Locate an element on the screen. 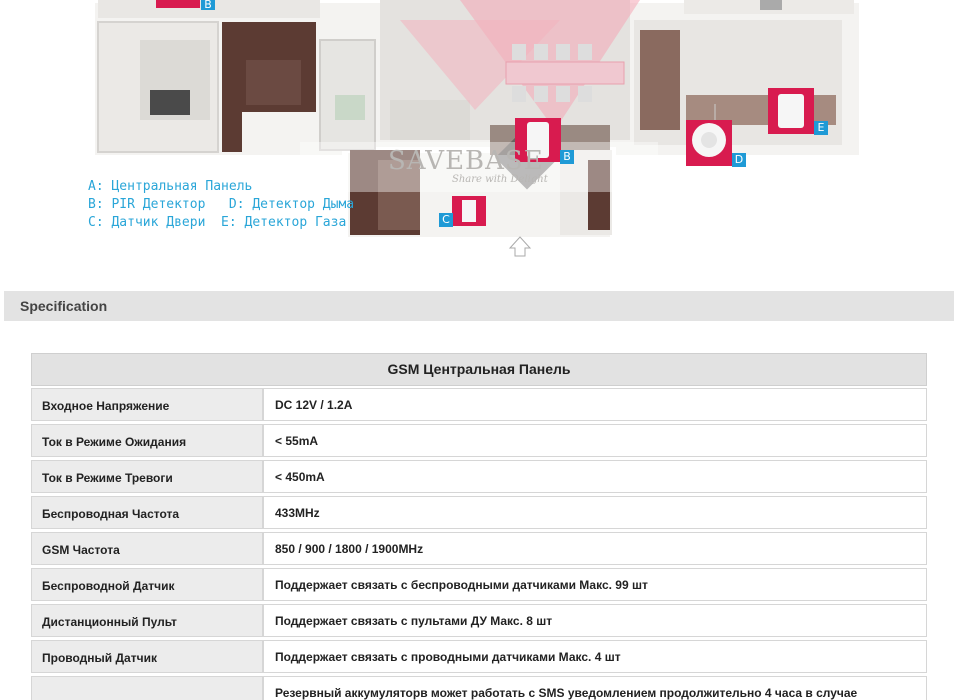  row-label: GSM Частота is located at coordinates (147, 548).